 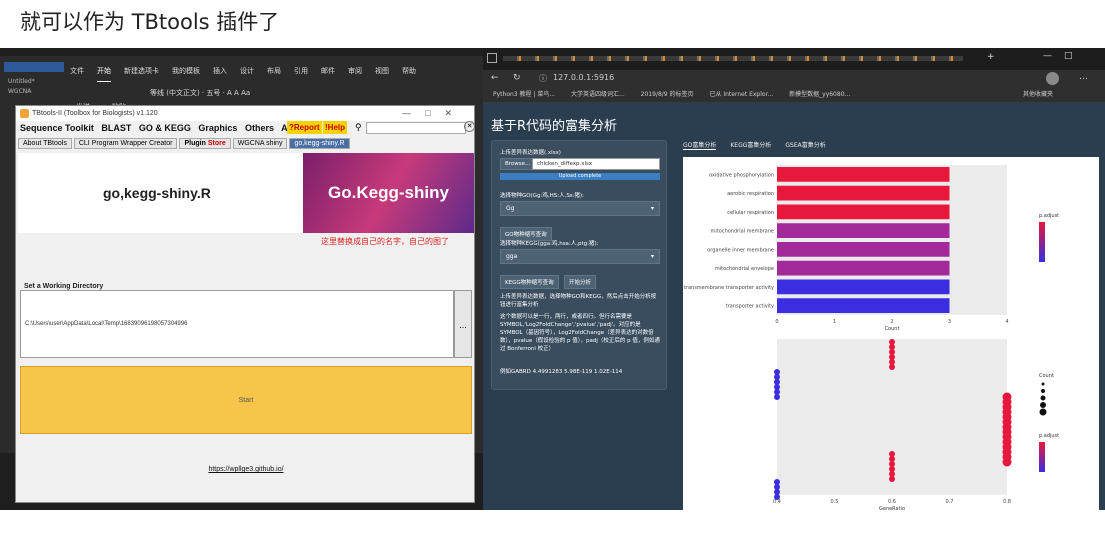 What do you see at coordinates (580, 176) in the screenshot?
I see `upload-progress: Upload complete` at bounding box center [580, 176].